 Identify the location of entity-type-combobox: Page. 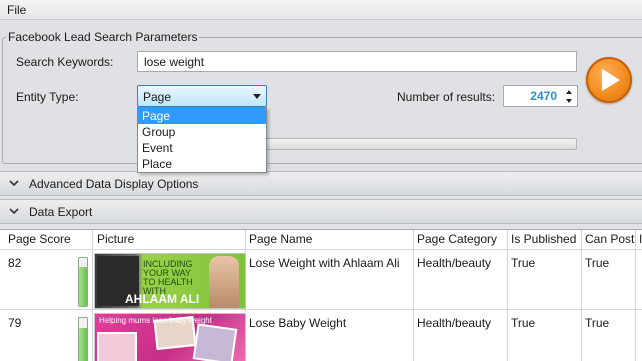
(202, 96).